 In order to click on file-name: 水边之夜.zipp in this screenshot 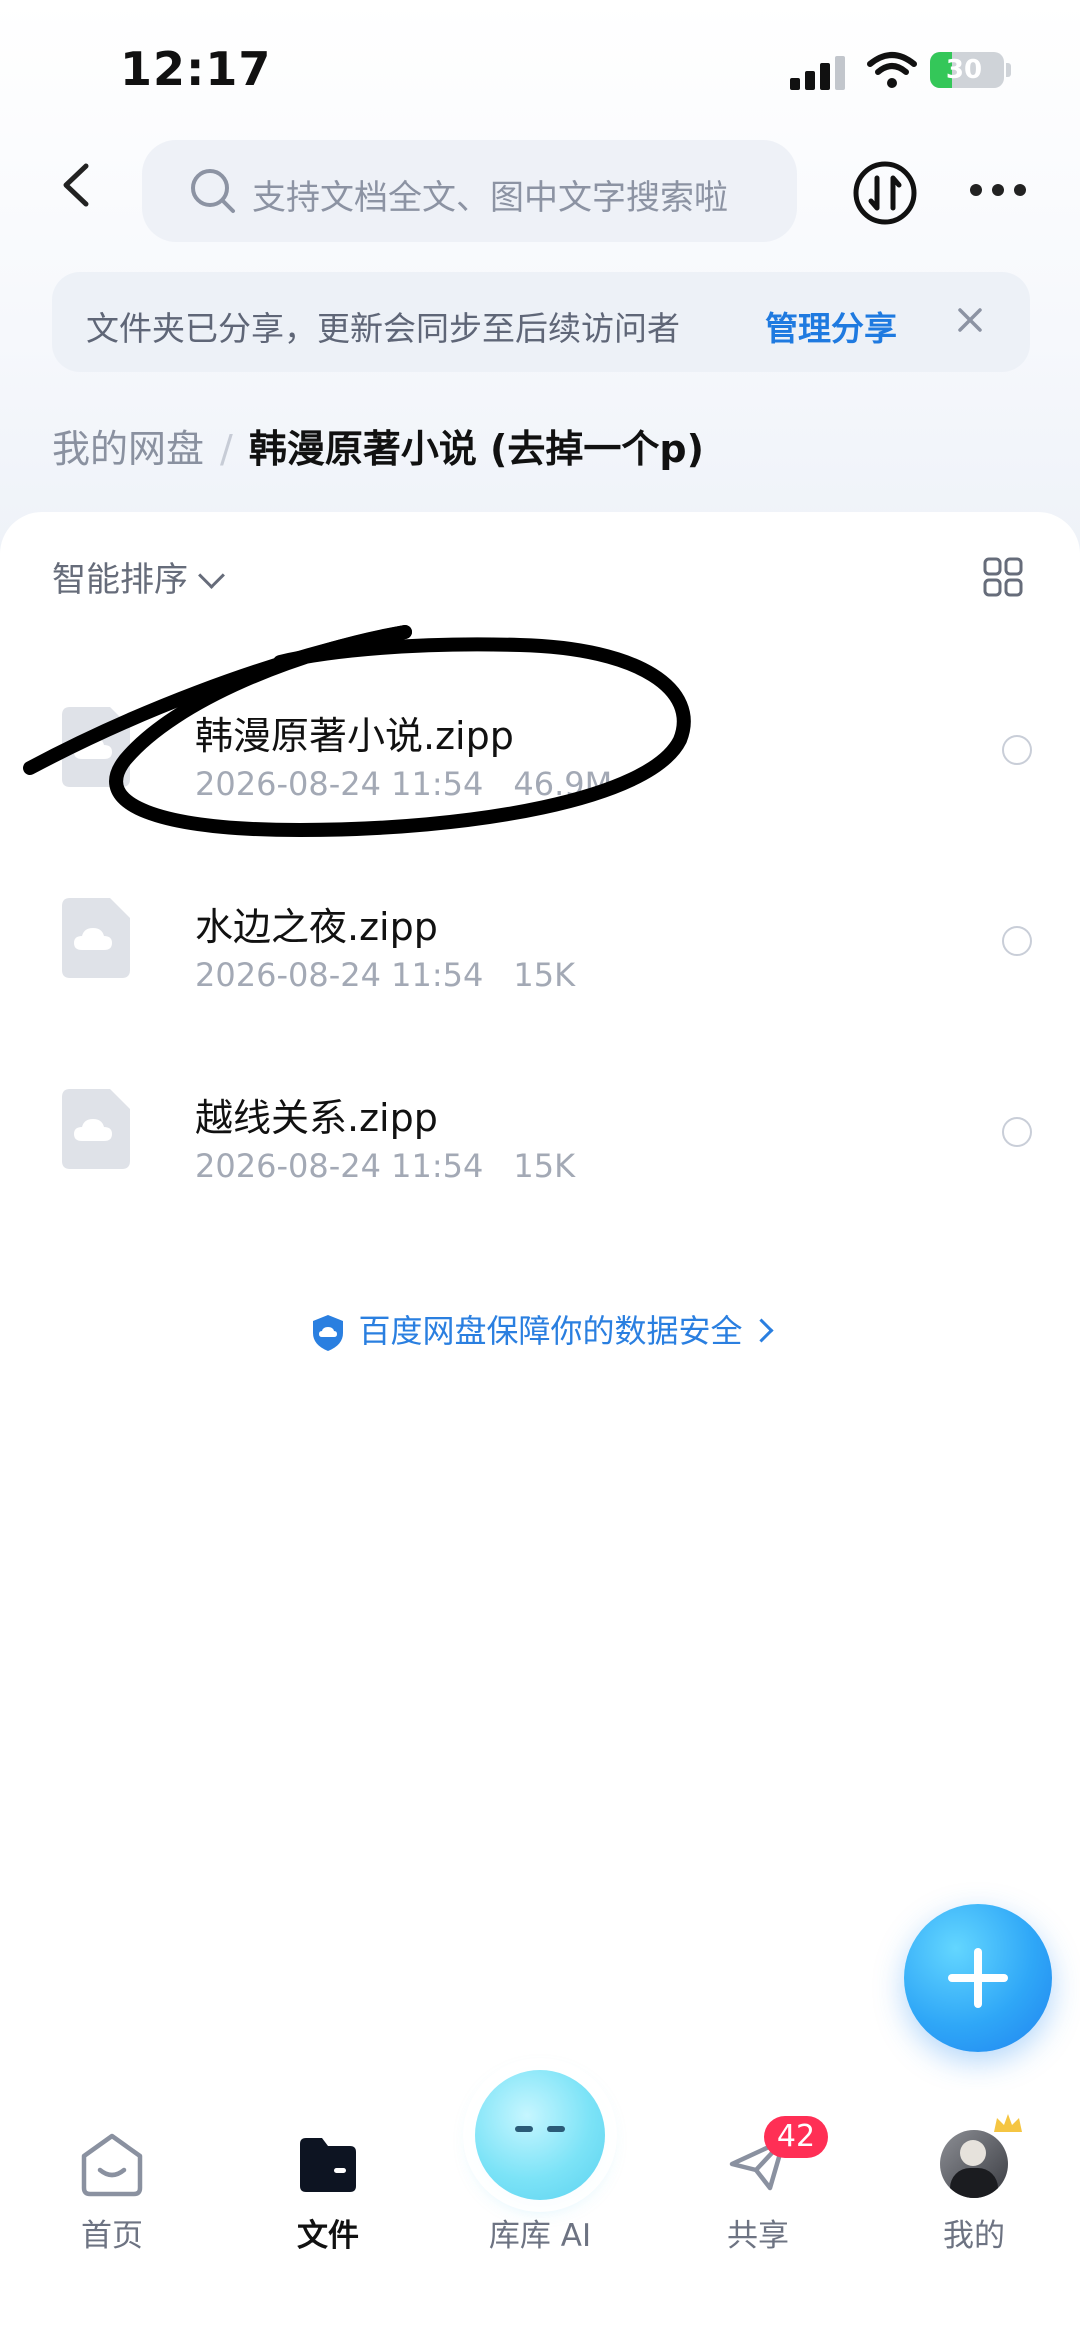, I will do `click(316, 927)`.